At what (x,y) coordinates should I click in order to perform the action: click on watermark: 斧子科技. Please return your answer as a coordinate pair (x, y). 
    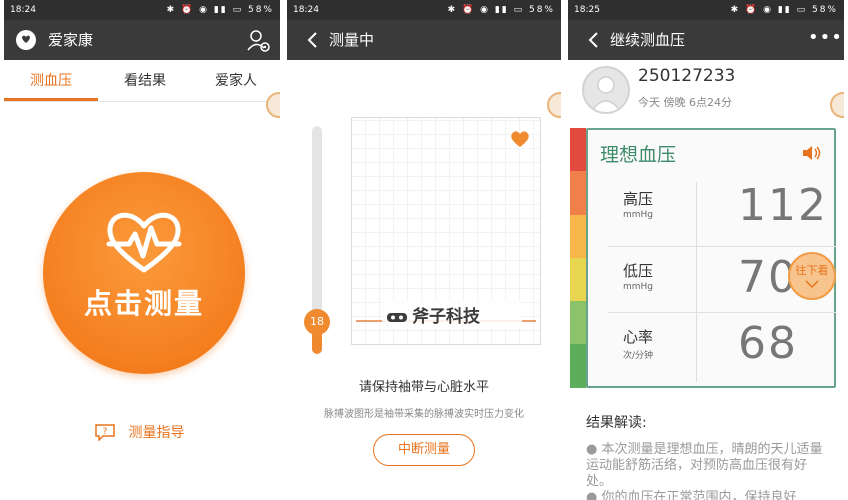
    Looking at the image, I should click on (452, 314).